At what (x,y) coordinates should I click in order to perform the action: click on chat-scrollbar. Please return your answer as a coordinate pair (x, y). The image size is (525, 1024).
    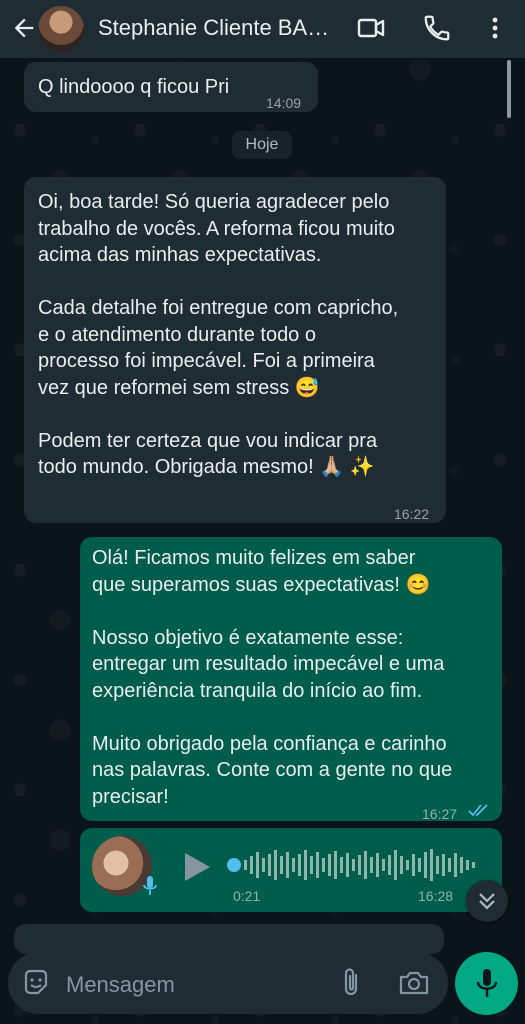
    Looking at the image, I should click on (509, 89).